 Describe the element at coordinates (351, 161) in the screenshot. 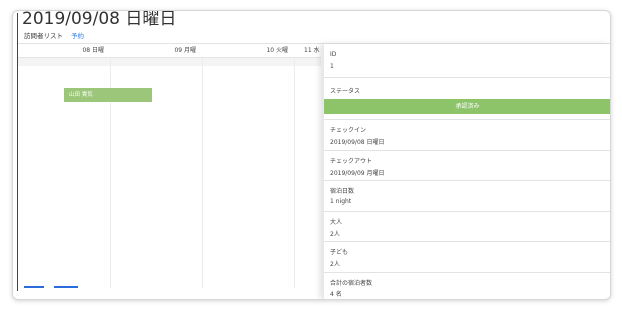

I see `detail-checkout-label: チェックアウト` at that location.